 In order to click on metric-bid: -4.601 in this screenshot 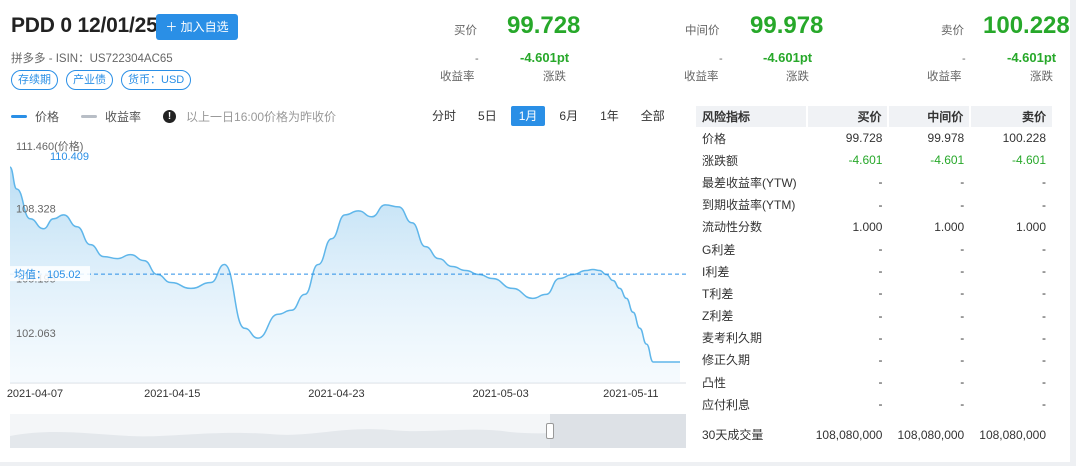, I will do `click(865, 160)`.